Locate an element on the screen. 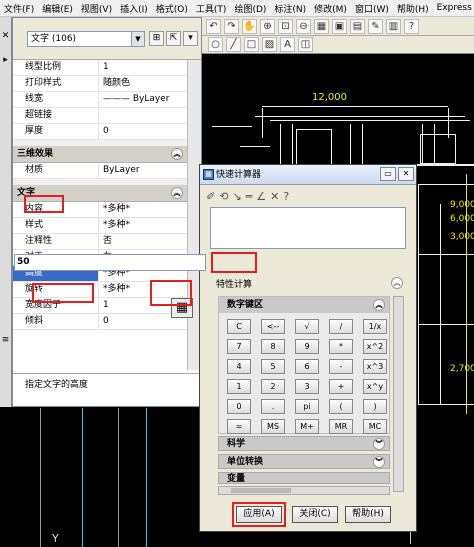  key-0: 0 is located at coordinates (239, 406).